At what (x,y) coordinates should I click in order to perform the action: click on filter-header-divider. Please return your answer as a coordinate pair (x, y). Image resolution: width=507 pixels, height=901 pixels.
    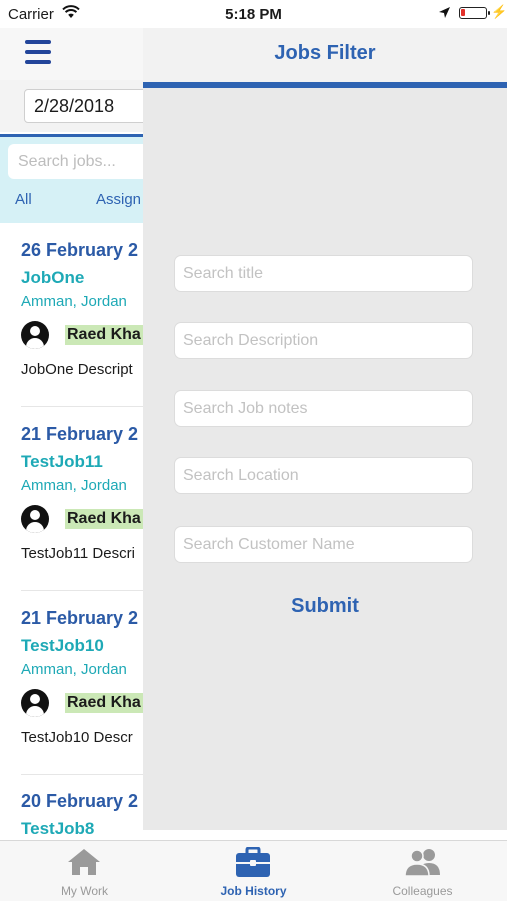
    Looking at the image, I should click on (325, 85).